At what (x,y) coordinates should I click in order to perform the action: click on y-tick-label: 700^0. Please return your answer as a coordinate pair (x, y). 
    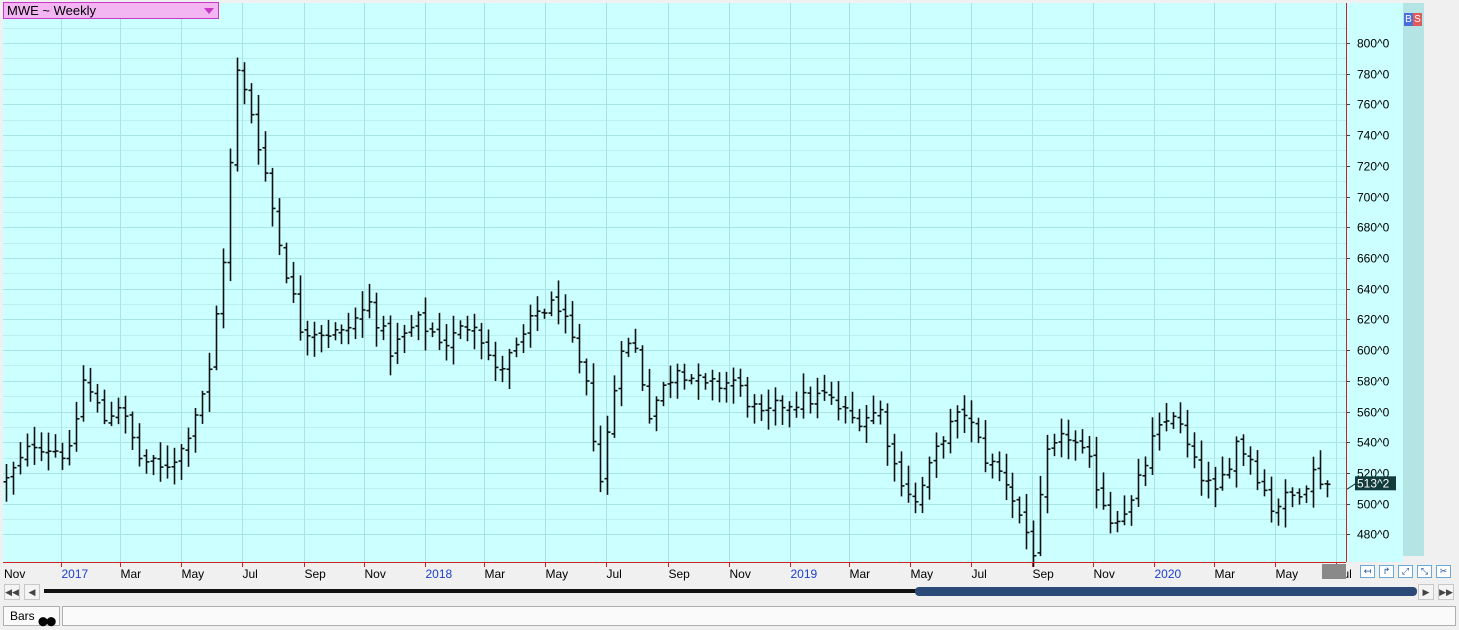
    Looking at the image, I should click on (1373, 198).